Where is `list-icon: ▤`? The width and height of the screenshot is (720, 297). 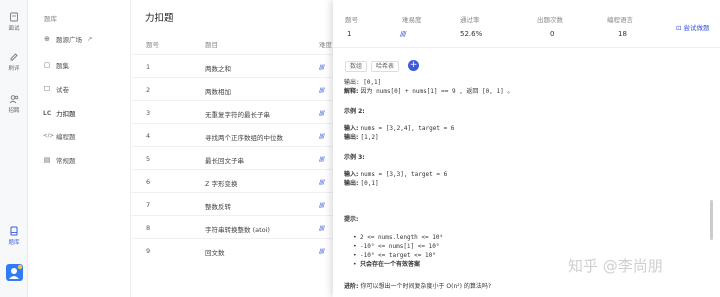
list-icon: ▤ is located at coordinates (47, 160).